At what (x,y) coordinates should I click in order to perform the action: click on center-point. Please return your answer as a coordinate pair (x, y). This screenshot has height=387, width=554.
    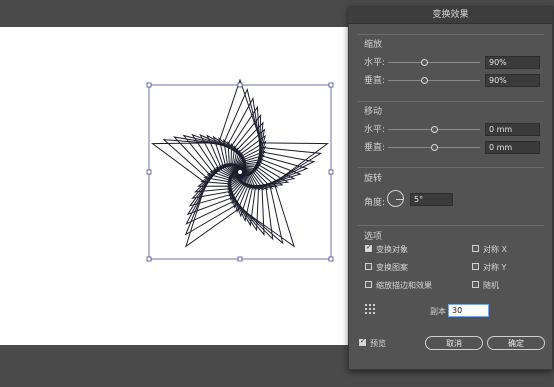
    Looking at the image, I should click on (240, 172).